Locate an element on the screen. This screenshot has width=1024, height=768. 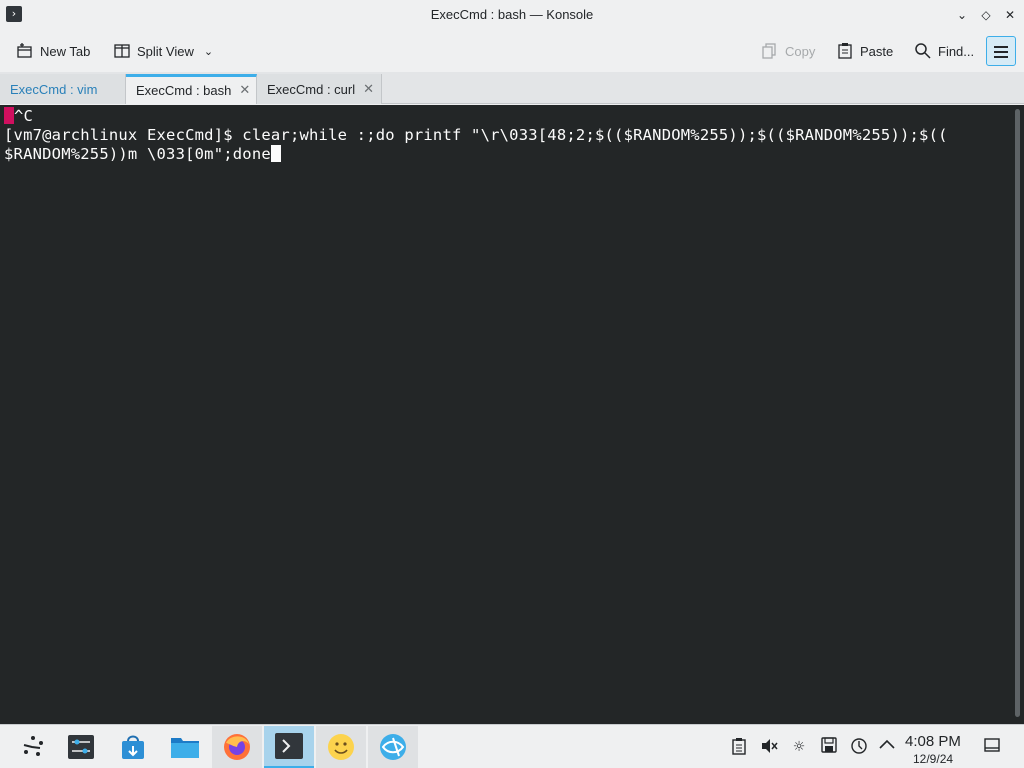
chevron-down-icon: ⌄ is located at coordinates (208, 51).